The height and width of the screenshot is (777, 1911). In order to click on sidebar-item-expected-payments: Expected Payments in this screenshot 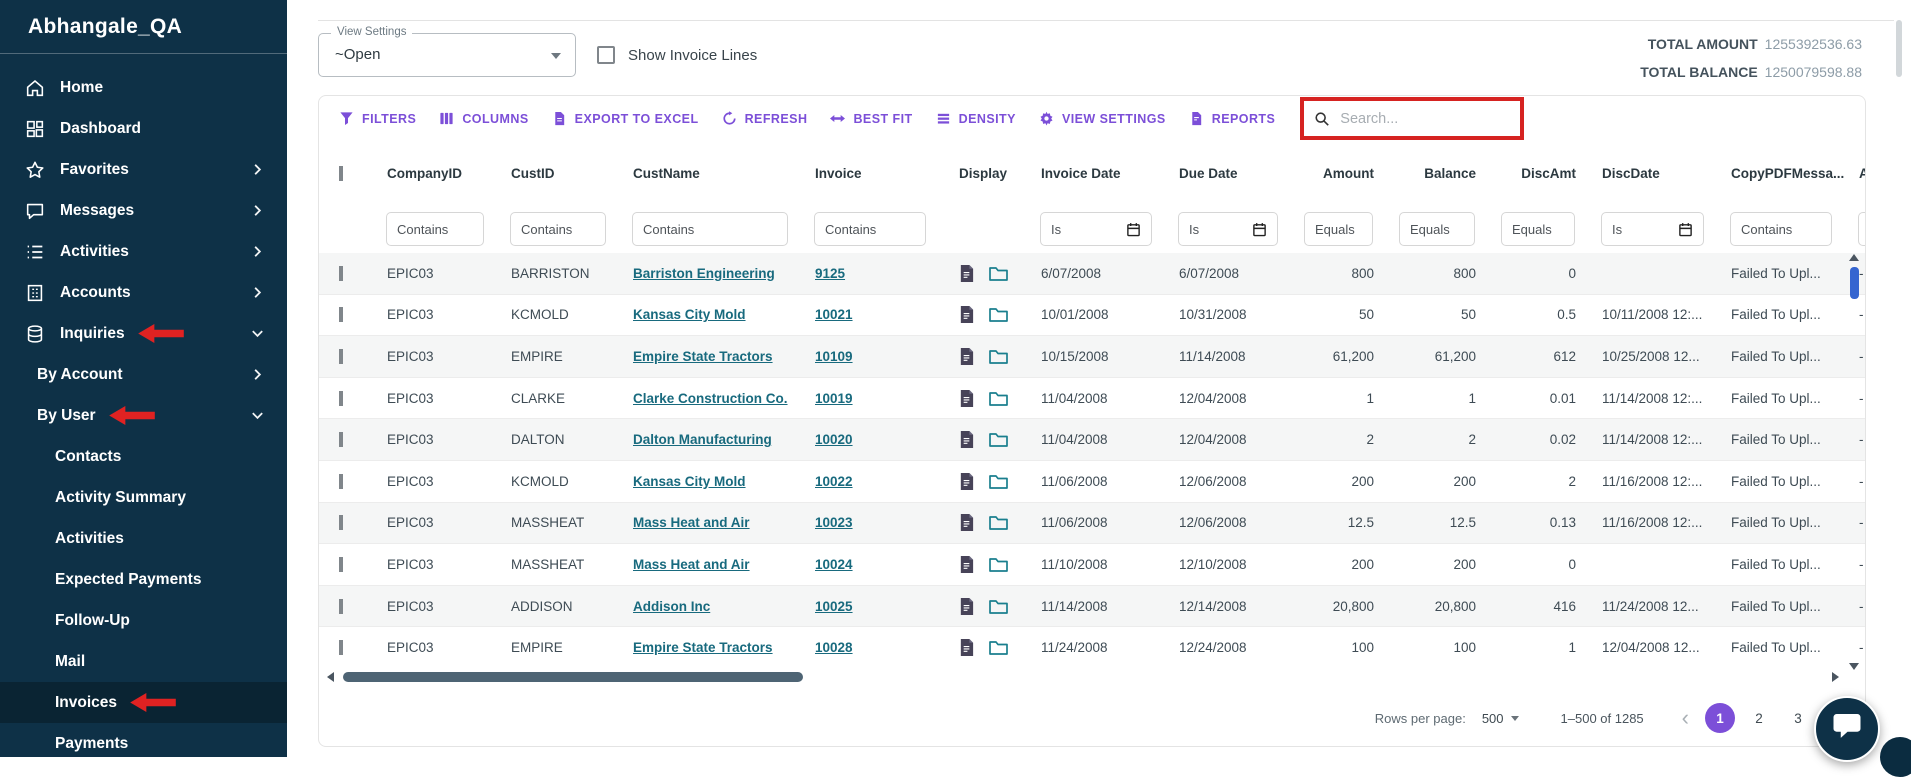, I will do `click(143, 579)`.